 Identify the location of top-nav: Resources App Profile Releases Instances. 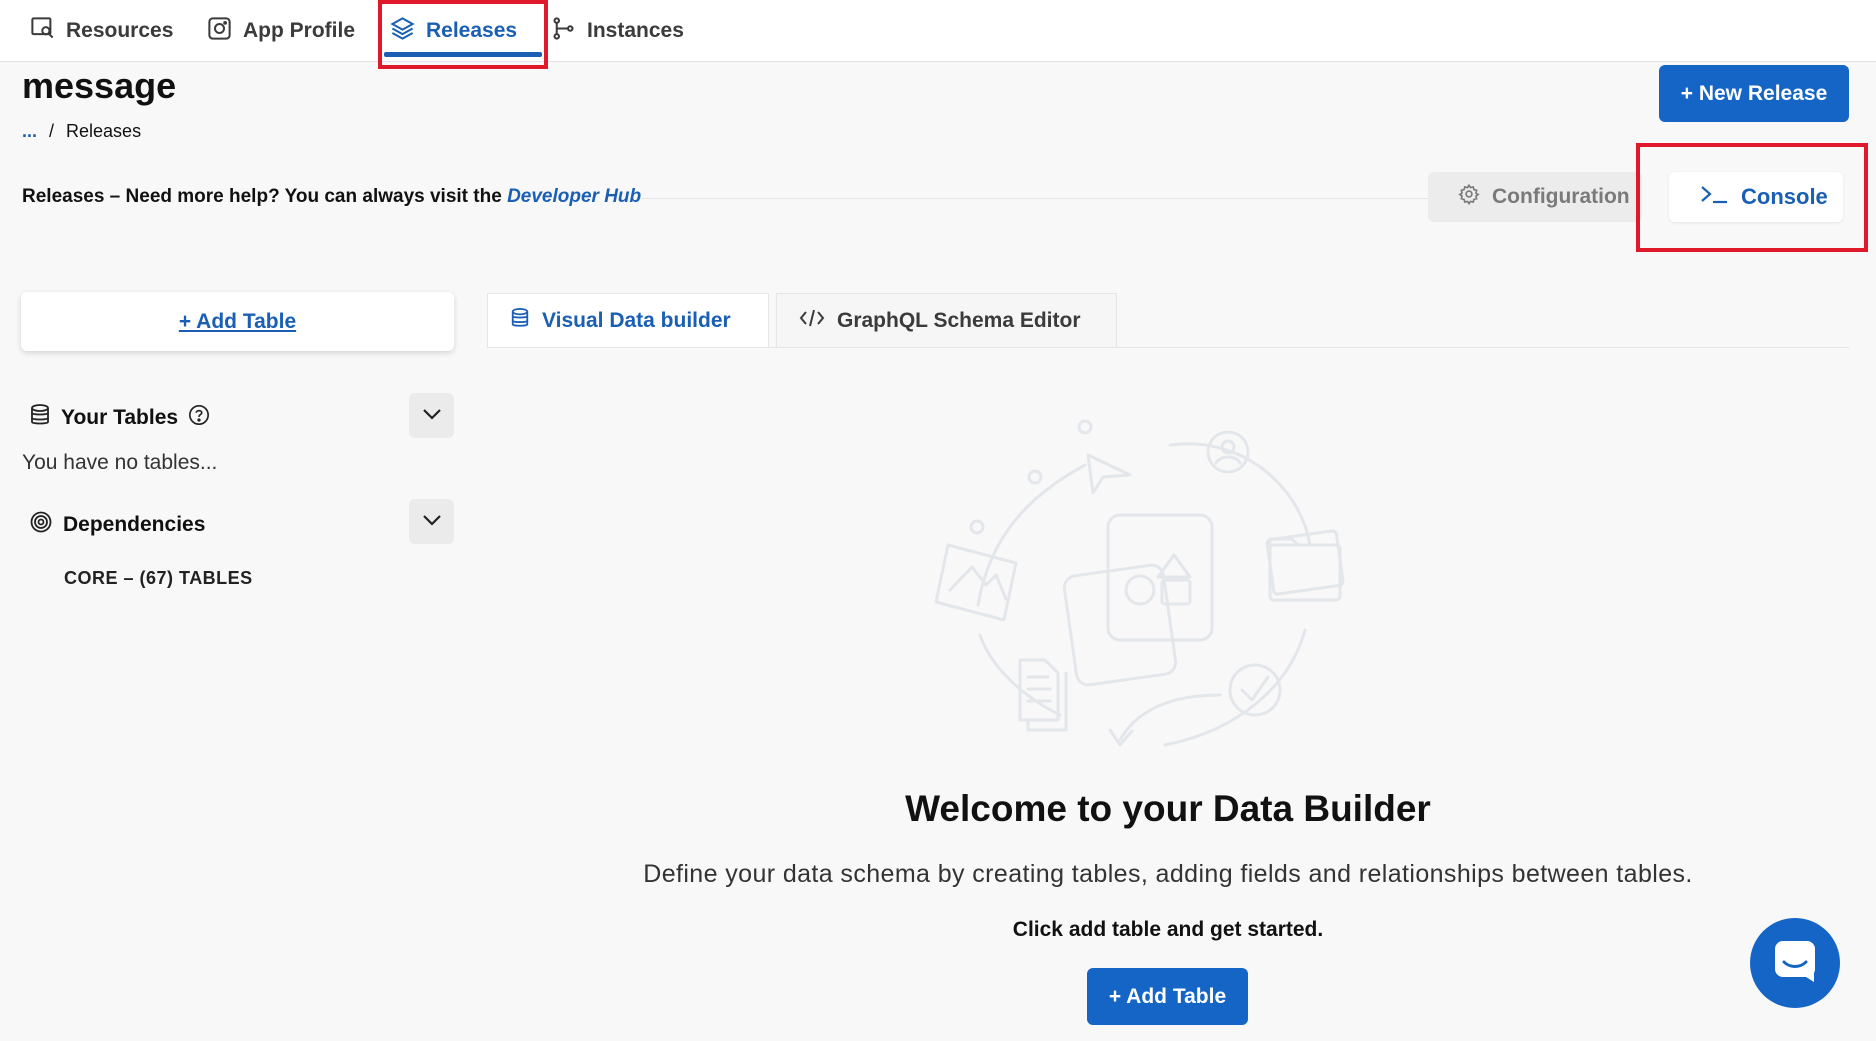
(938, 31).